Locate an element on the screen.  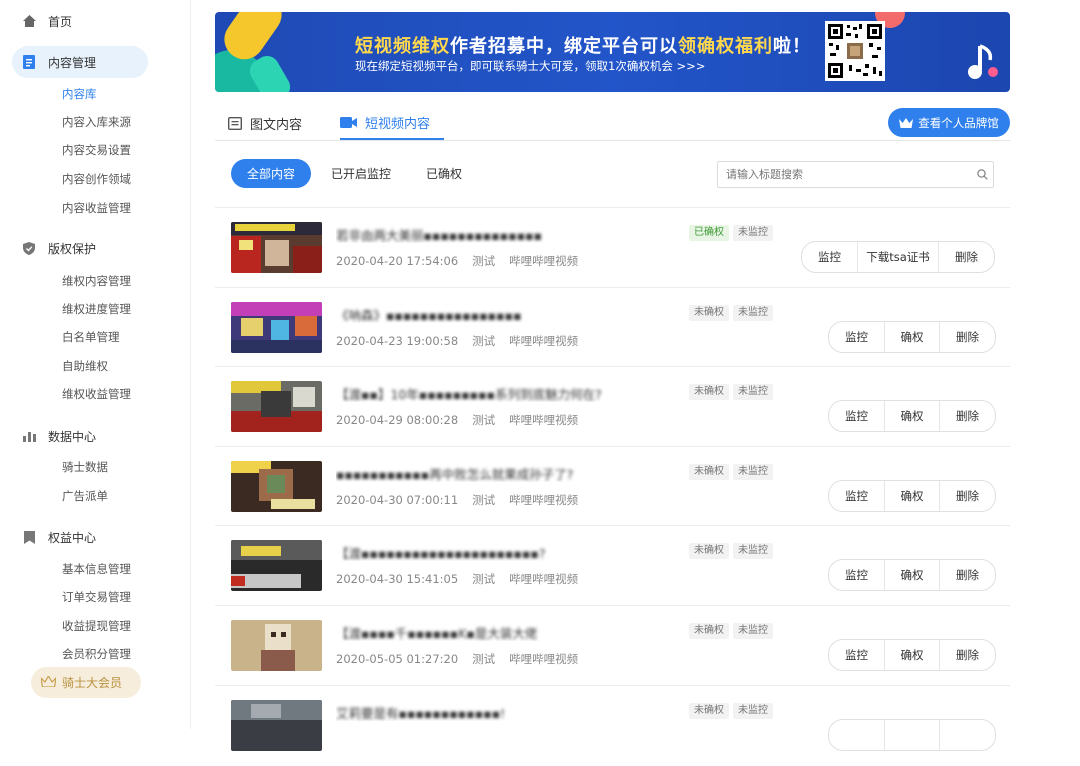
row-actions is located at coordinates (912, 735).